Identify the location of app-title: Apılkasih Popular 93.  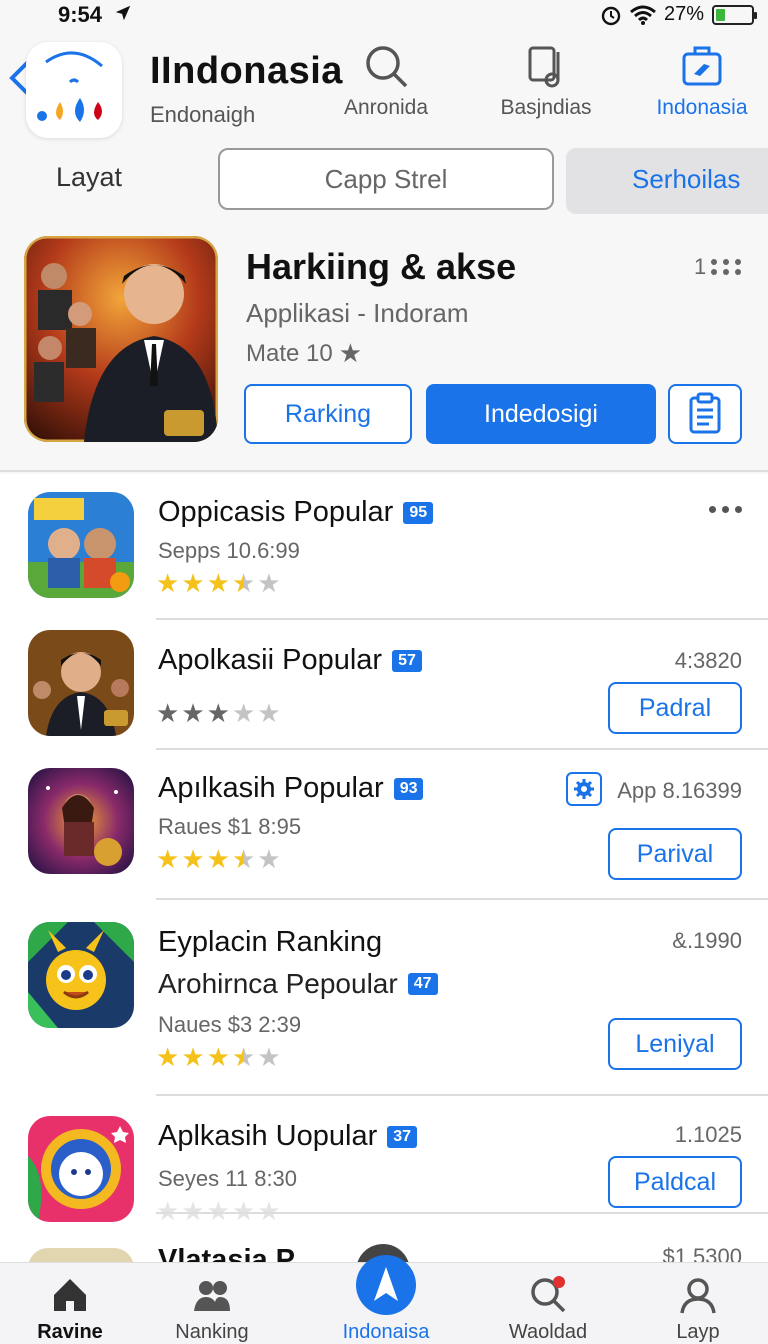
(291, 788).